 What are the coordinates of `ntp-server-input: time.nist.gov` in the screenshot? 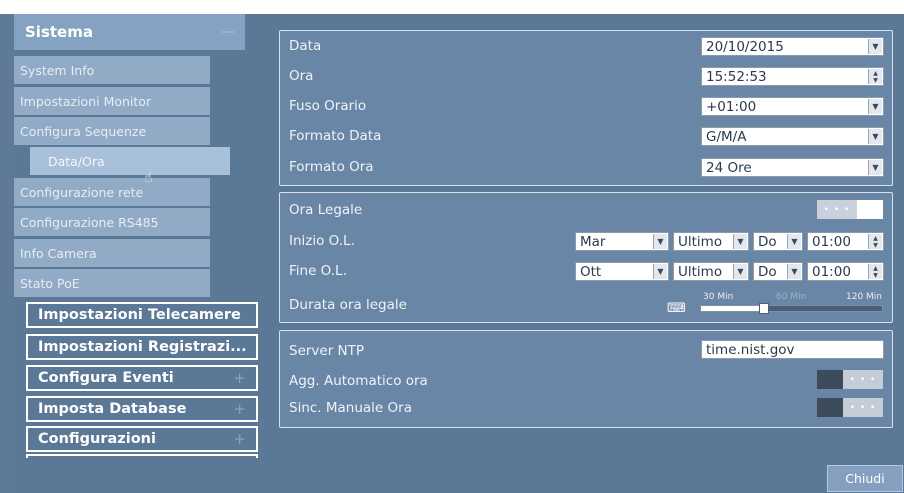 It's located at (792, 349).